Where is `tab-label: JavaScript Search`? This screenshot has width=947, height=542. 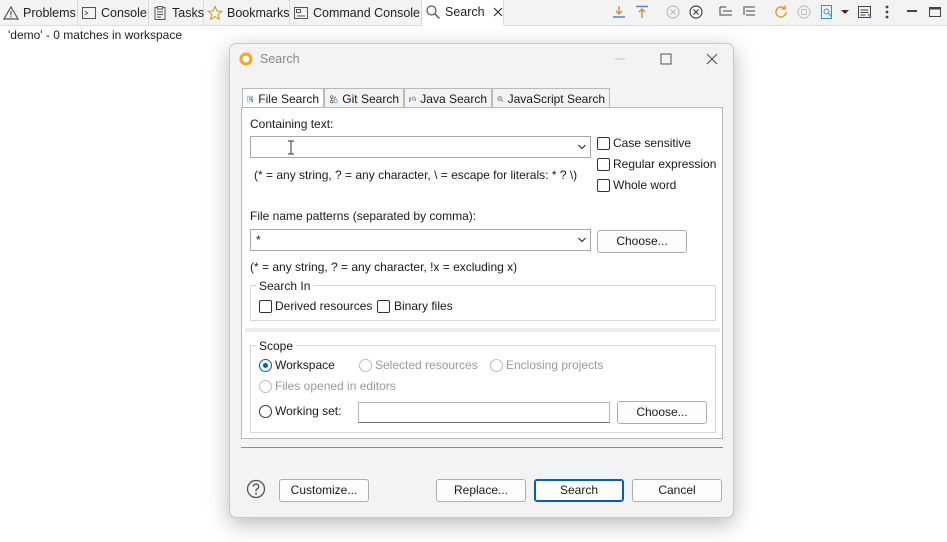
tab-label: JavaScript Search is located at coordinates (556, 98).